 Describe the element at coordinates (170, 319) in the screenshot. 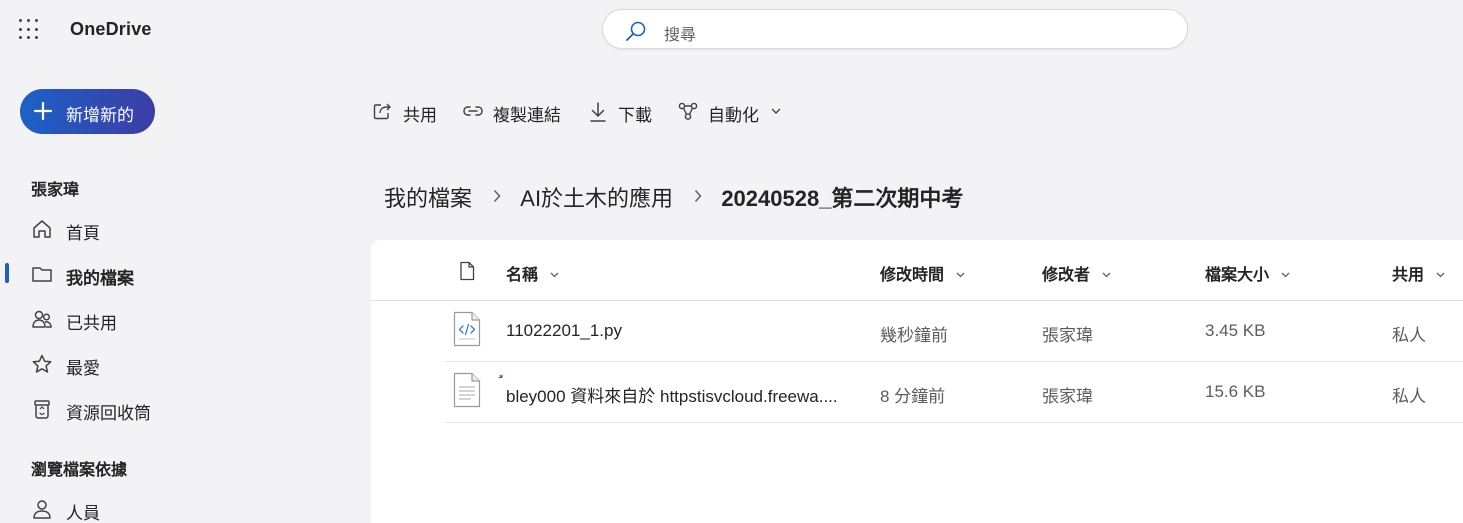

I see `sidebar-item-shared: 已共用` at that location.